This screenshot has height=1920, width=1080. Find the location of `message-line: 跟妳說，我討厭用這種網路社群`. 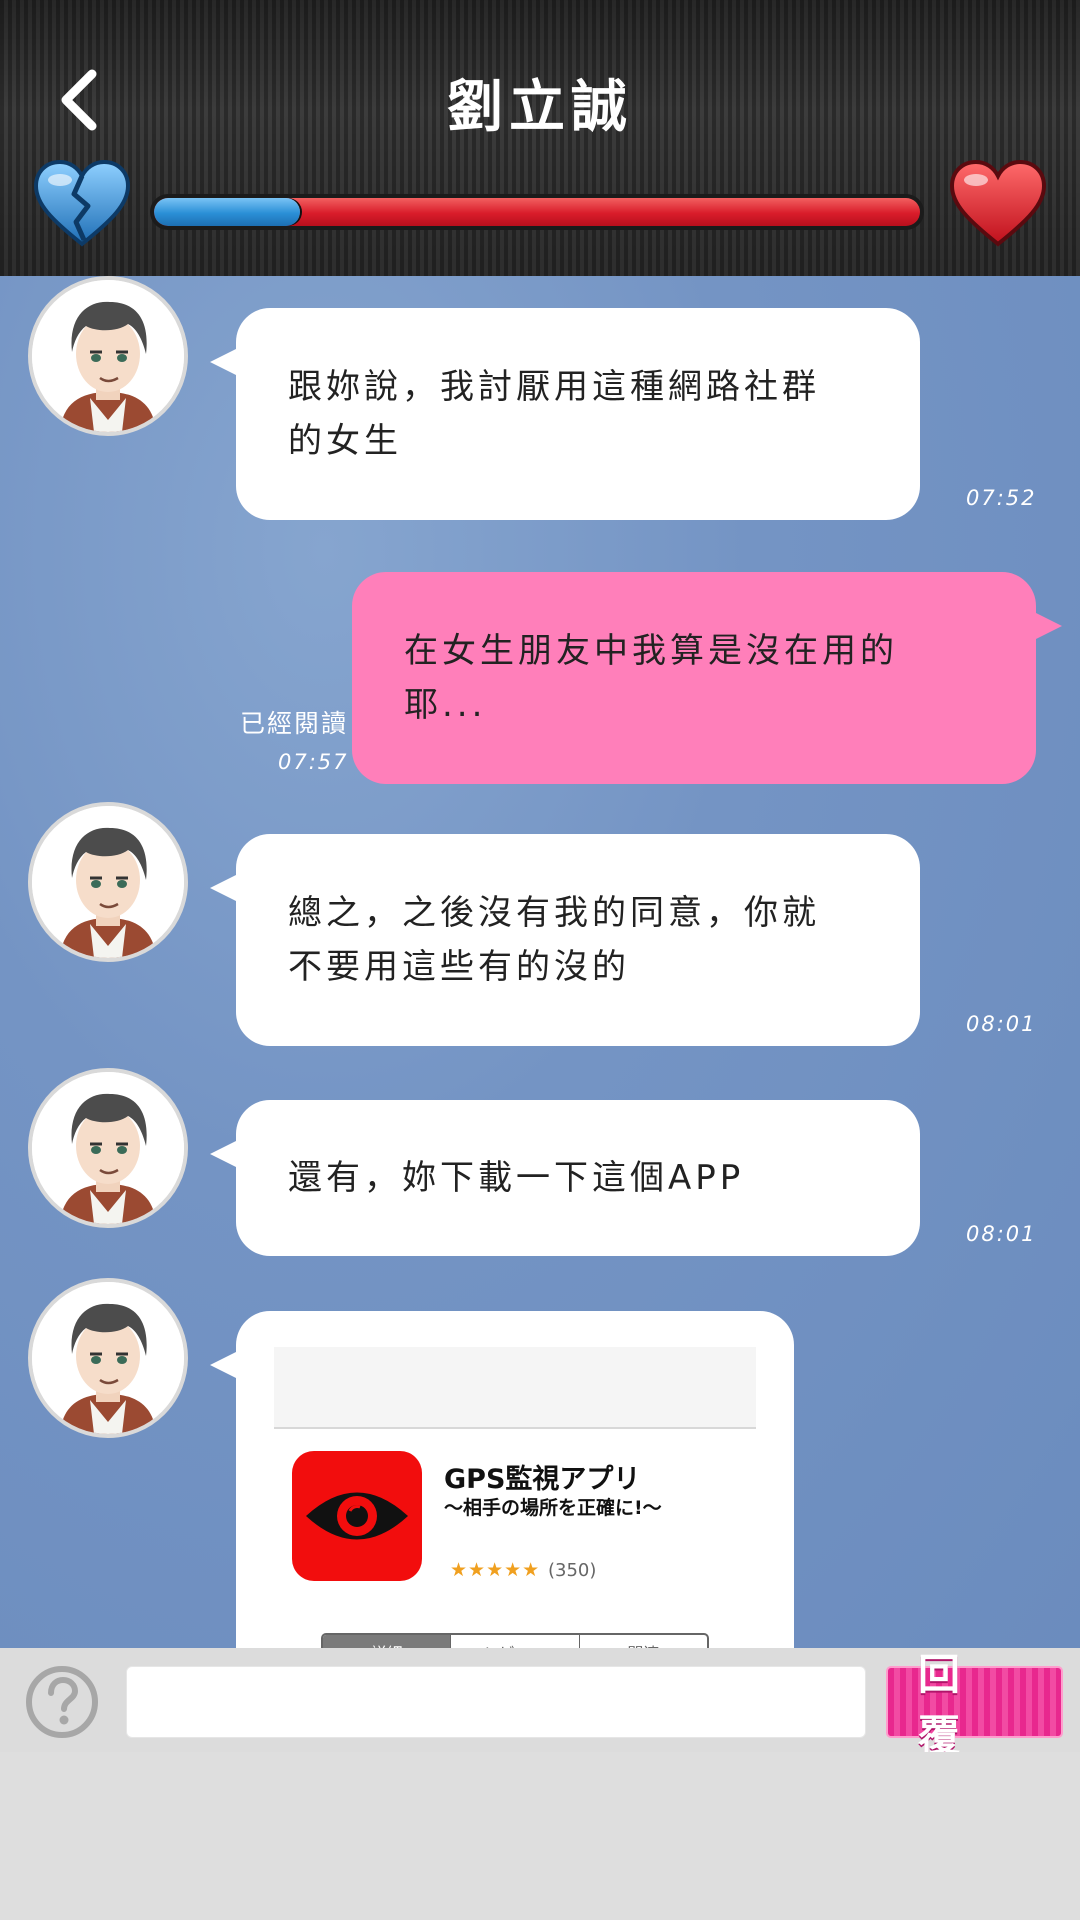

message-line: 跟妳說，我討厭用這種網路社群 is located at coordinates (554, 387).